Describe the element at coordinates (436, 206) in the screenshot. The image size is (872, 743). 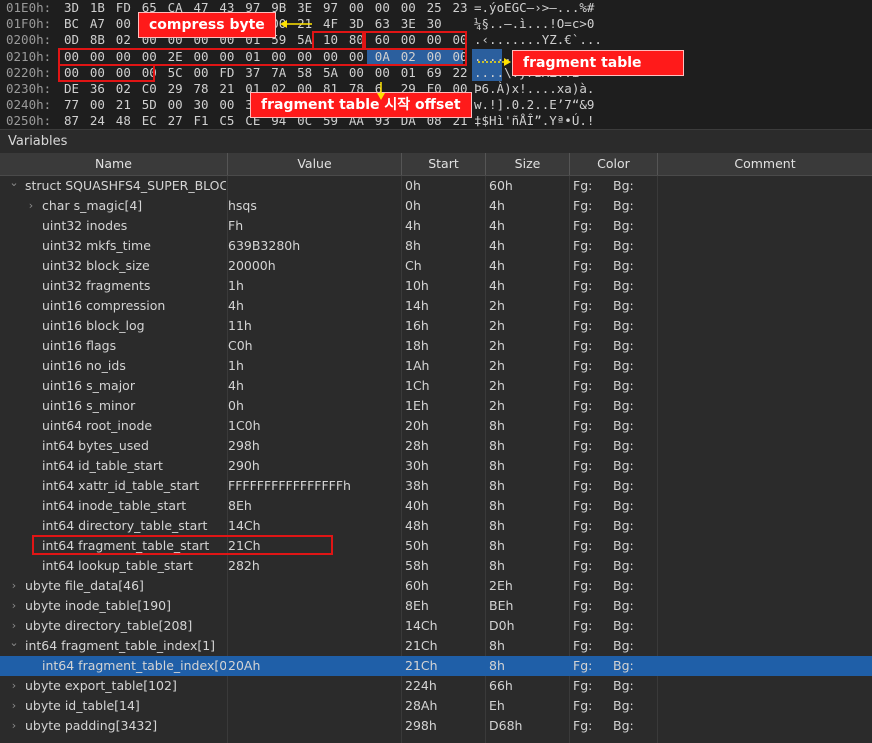
I see `variable-row: › char s_magic[4] hsqs 0h 4h Fg: Bg:` at that location.